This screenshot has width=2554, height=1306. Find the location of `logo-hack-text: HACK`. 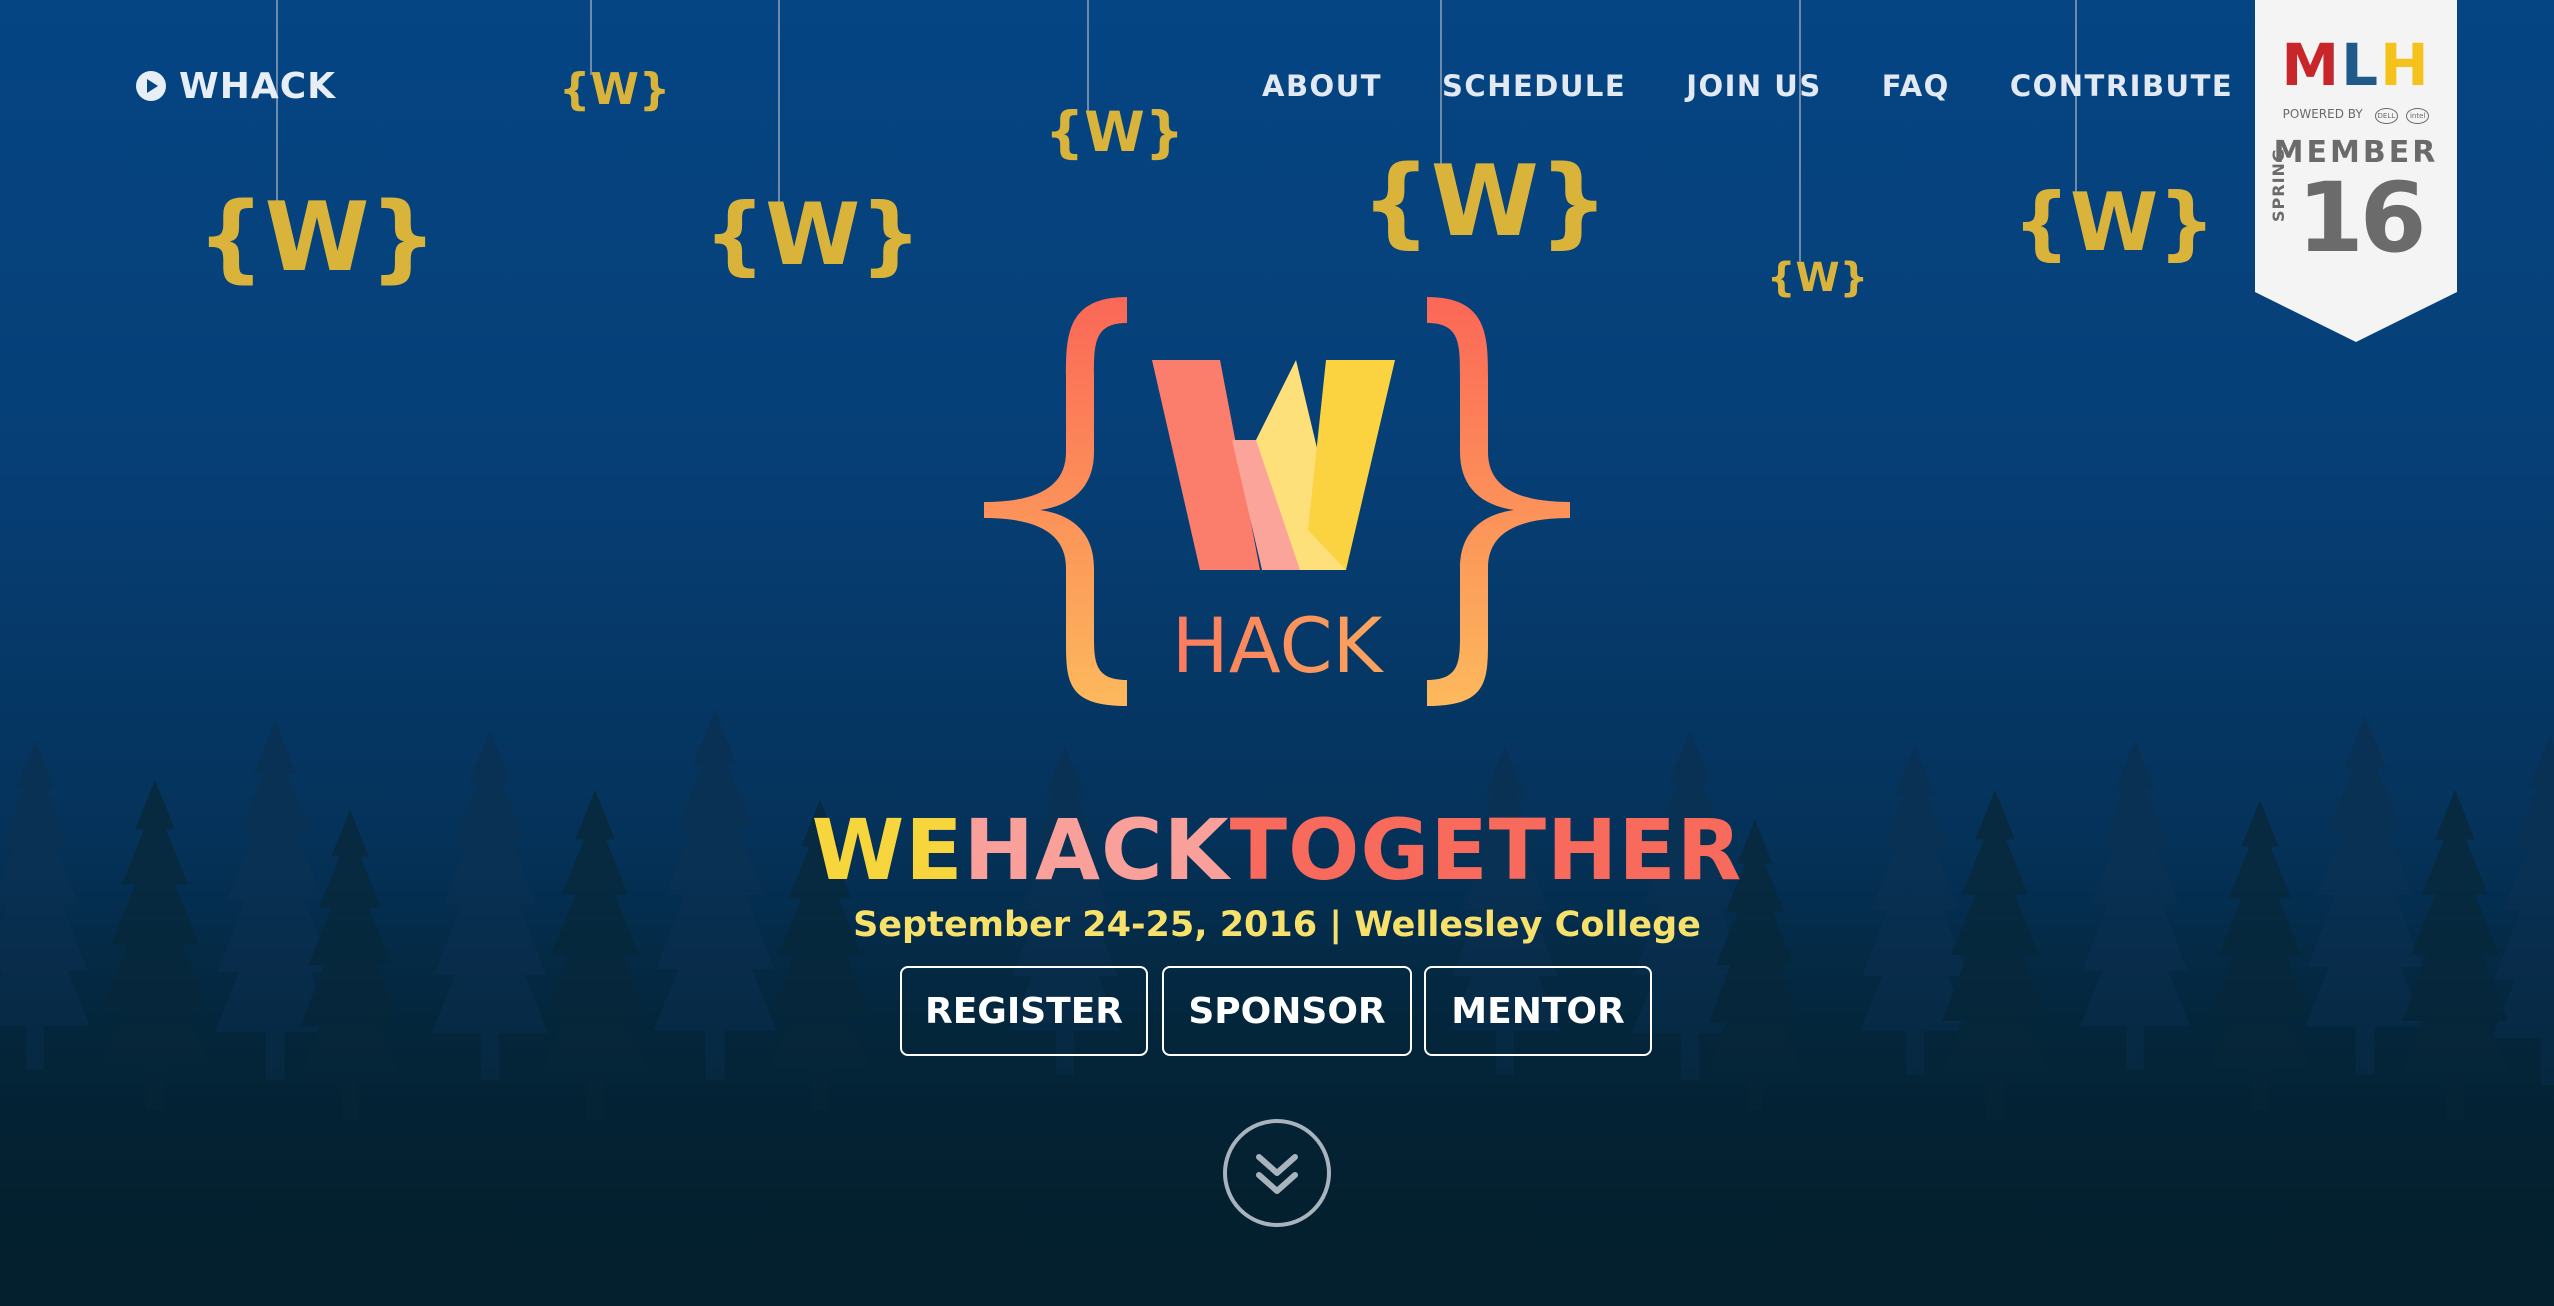

logo-hack-text: HACK is located at coordinates (1278, 645).